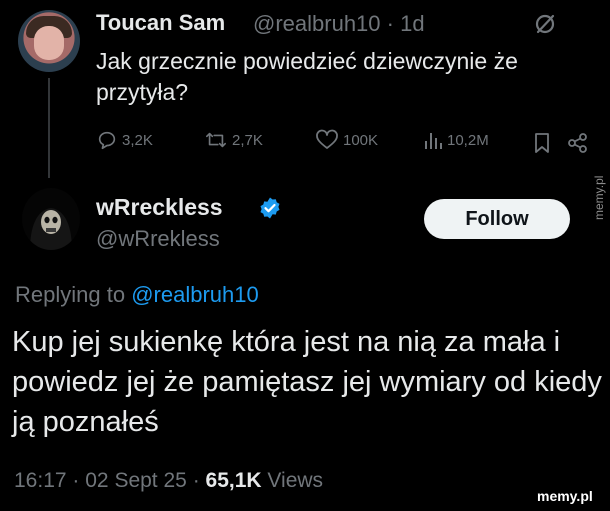 The image size is (610, 511). Describe the element at coordinates (542, 143) in the screenshot. I see `bookmark-icon` at that location.